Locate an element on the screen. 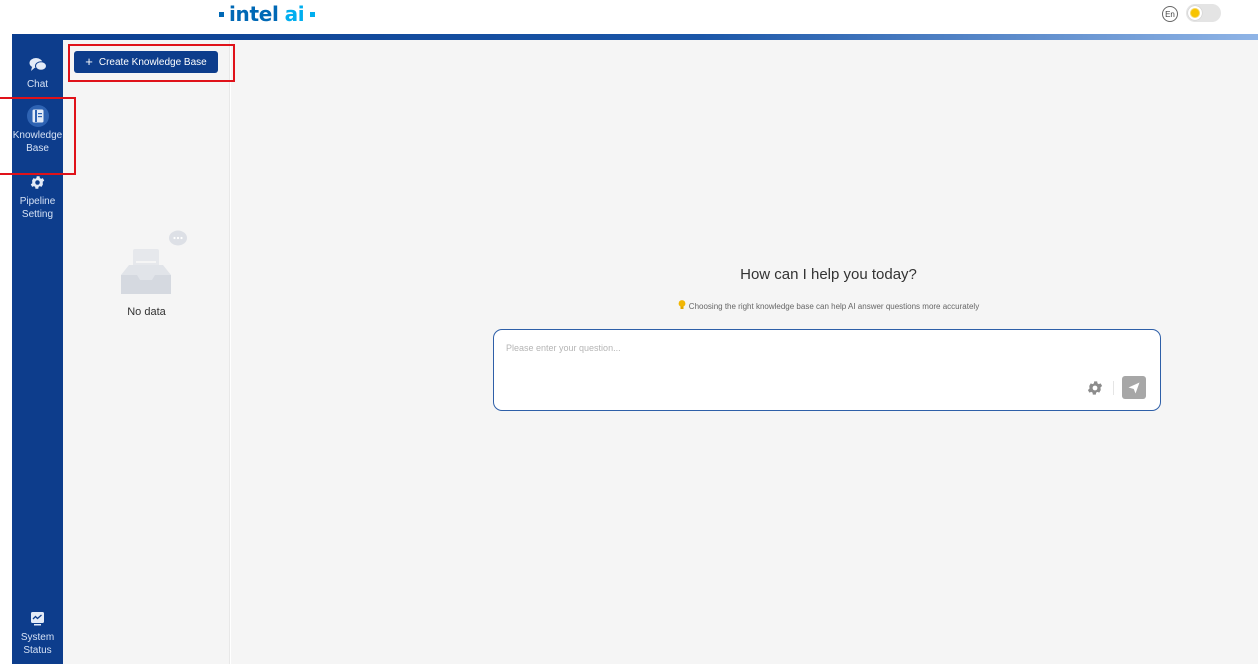  button-divider is located at coordinates (1113, 388).